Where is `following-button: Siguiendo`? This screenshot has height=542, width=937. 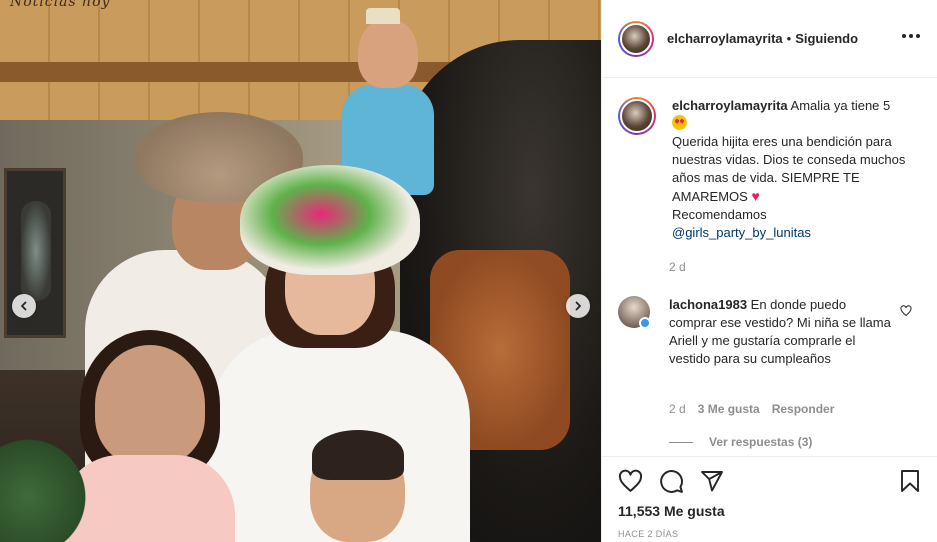 following-button: Siguiendo is located at coordinates (826, 38).